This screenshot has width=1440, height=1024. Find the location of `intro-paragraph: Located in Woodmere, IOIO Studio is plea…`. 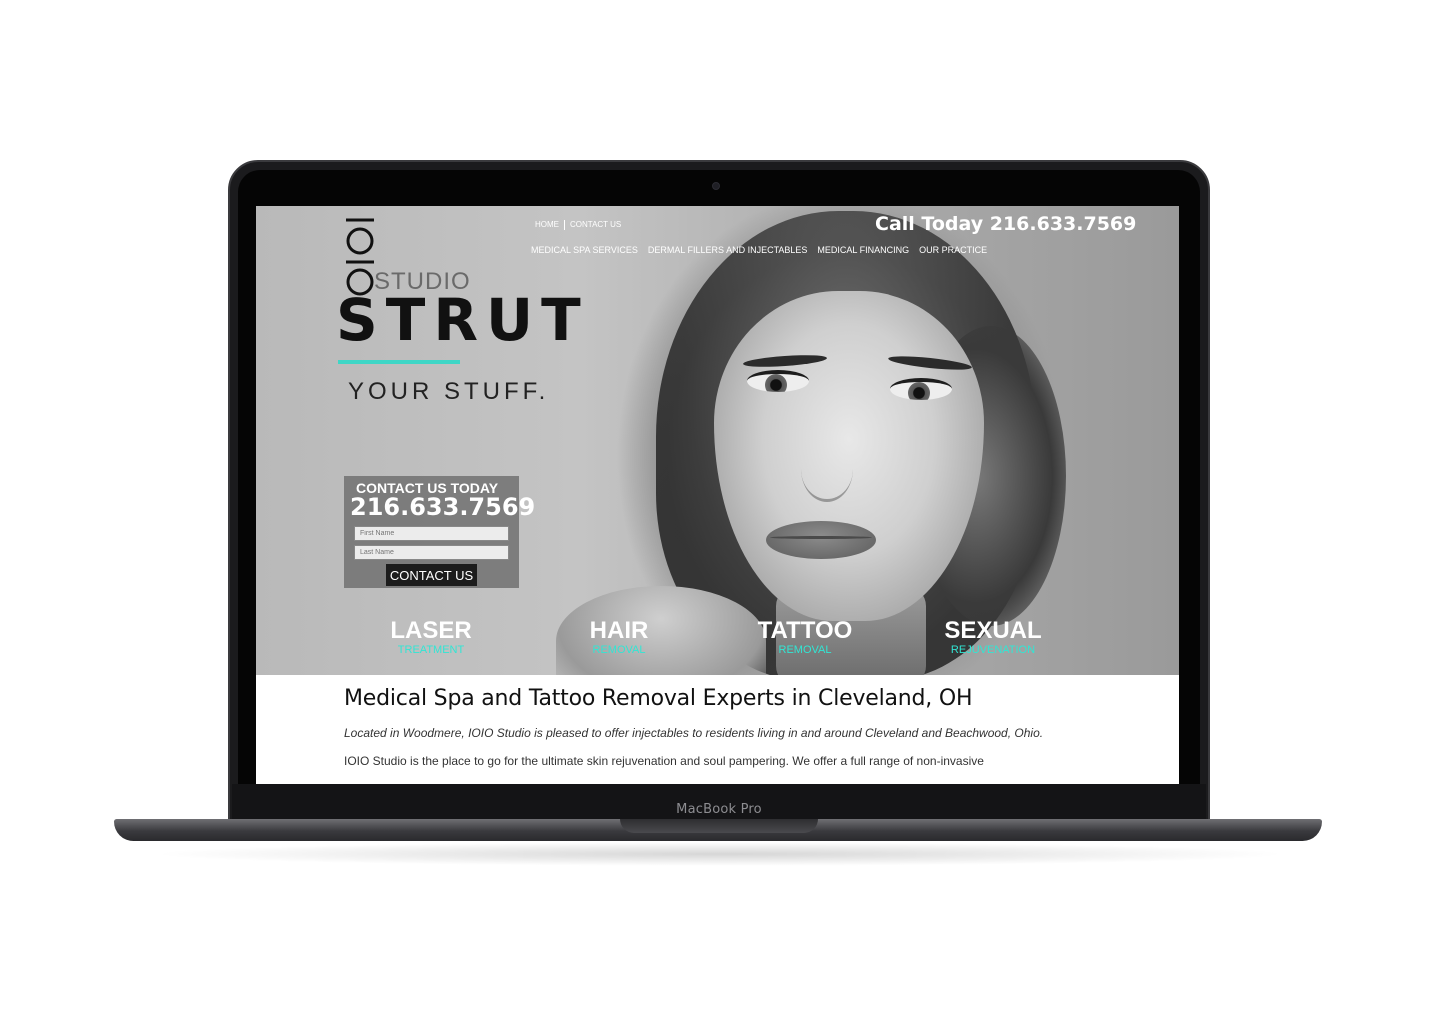

intro-paragraph: Located in Woodmere, IOIO Studio is plea… is located at coordinates (694, 733).